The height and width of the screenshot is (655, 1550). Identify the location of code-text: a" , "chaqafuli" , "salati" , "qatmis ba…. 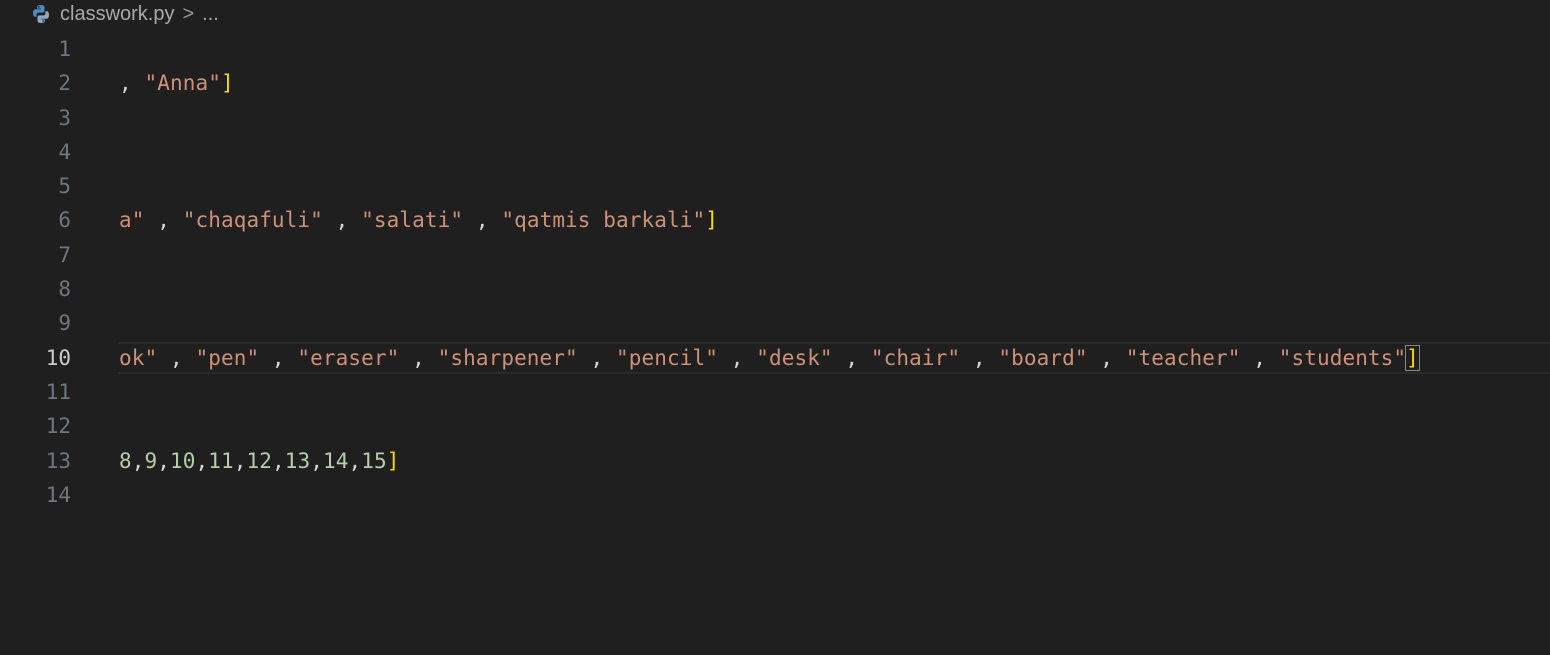
(418, 220).